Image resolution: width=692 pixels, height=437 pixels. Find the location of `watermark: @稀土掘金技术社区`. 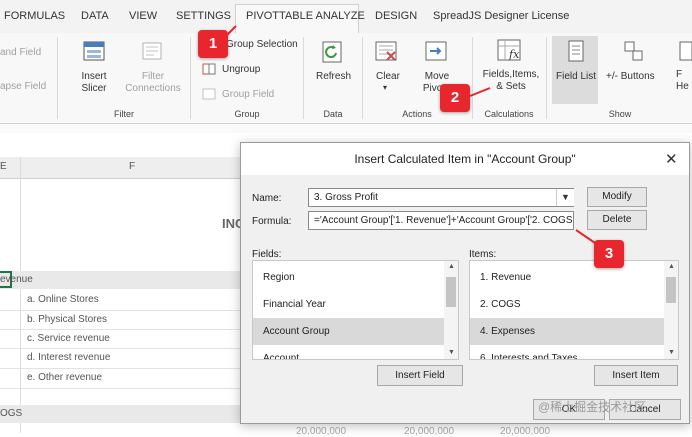

watermark: @稀土掘金技术社区 is located at coordinates (592, 407).